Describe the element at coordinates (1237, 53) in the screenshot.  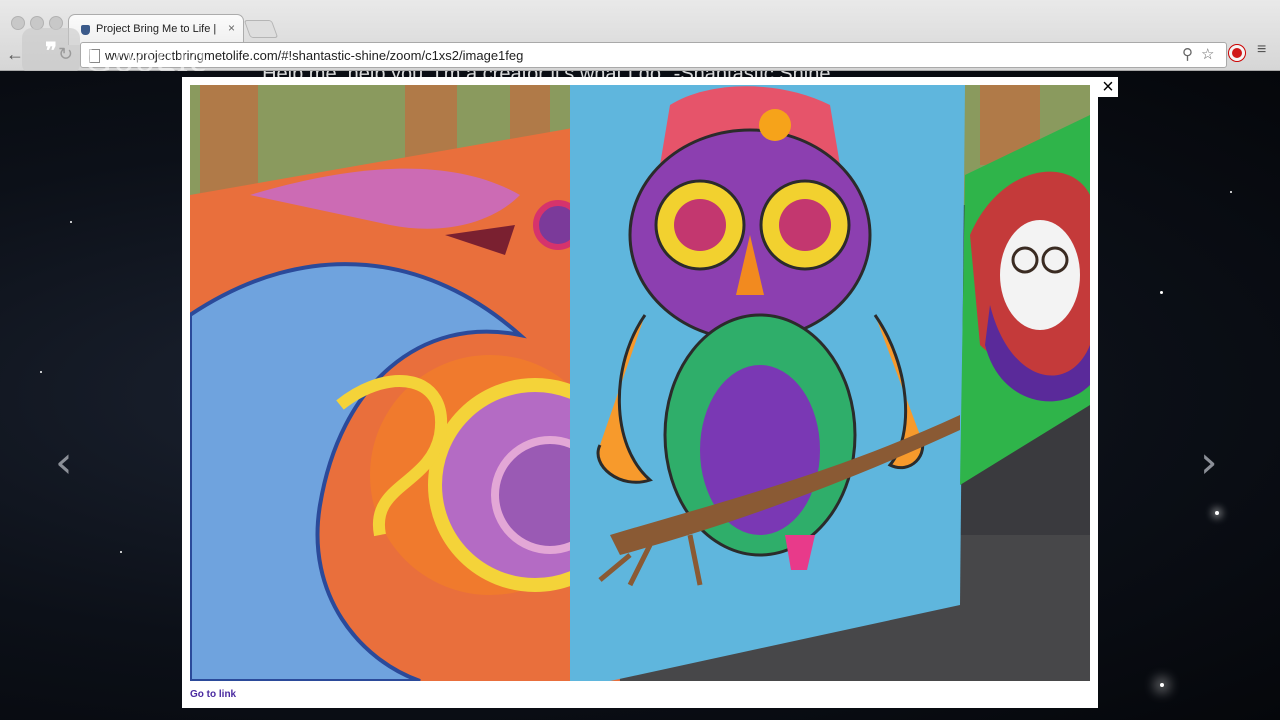
I see `extension-icon` at that location.